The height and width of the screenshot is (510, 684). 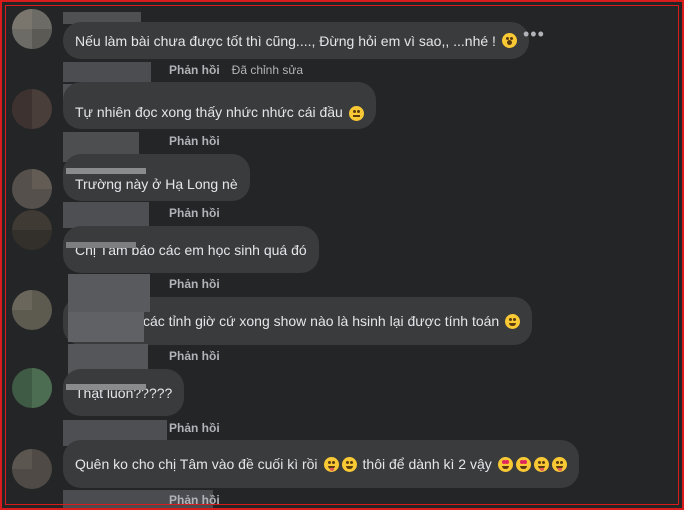 What do you see at coordinates (513, 321) in the screenshot?
I see `grinning-squinting-face-icon` at bounding box center [513, 321].